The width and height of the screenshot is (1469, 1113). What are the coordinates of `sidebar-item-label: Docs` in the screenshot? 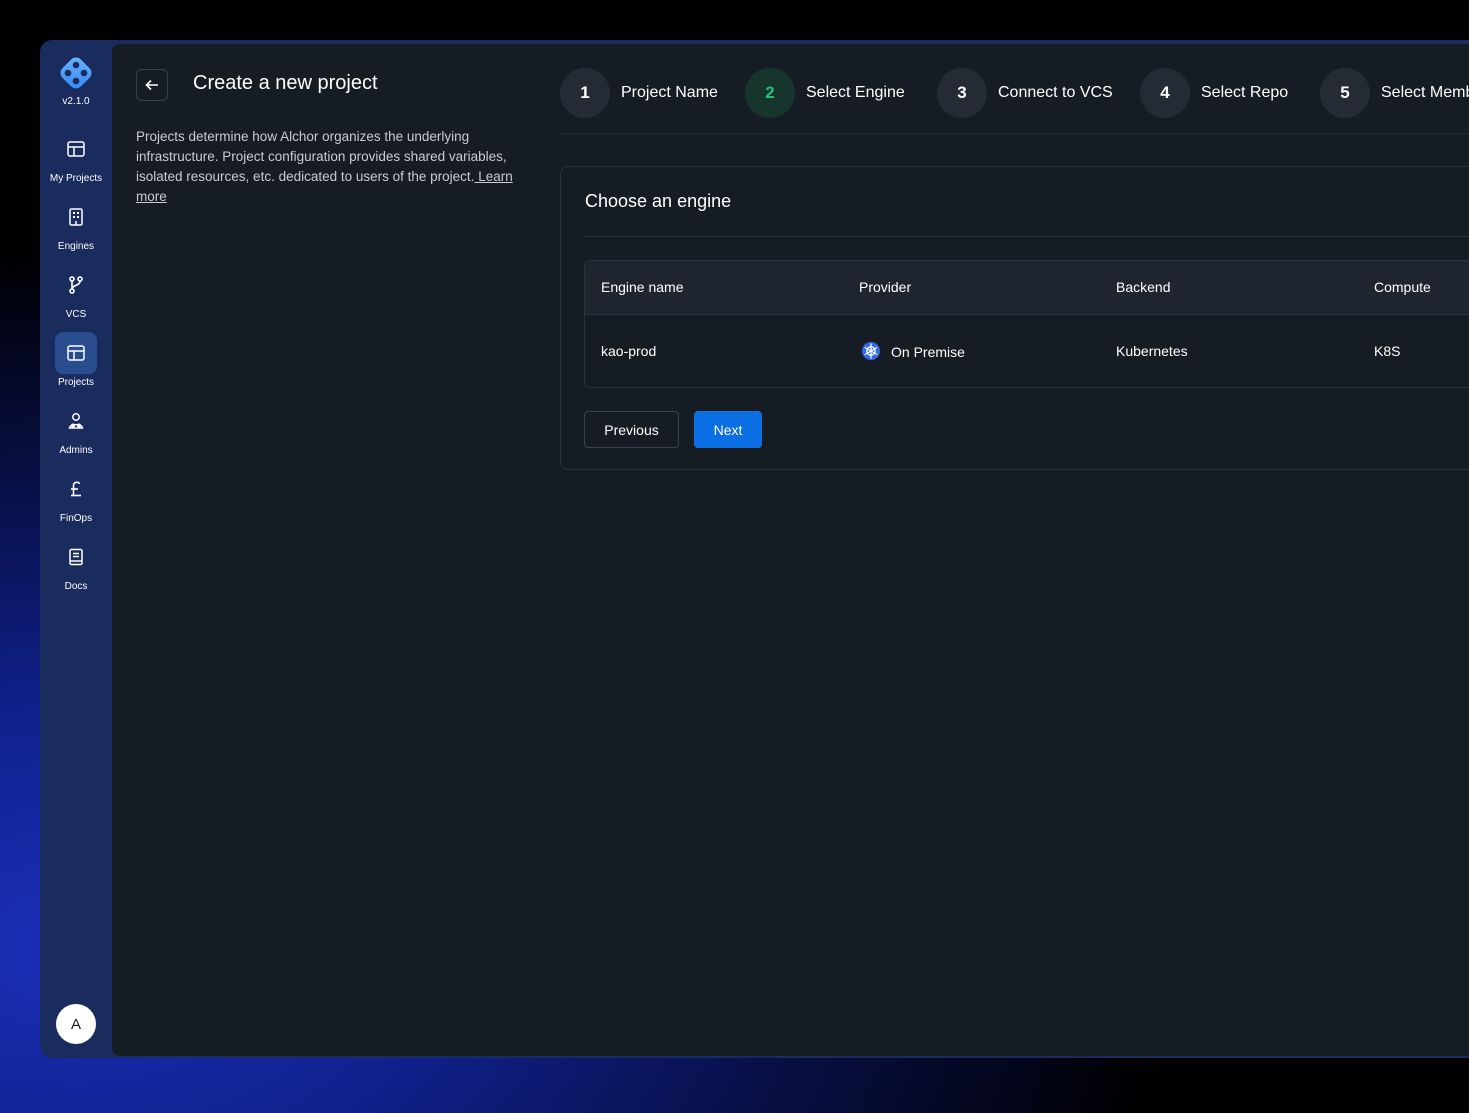 It's located at (76, 586).